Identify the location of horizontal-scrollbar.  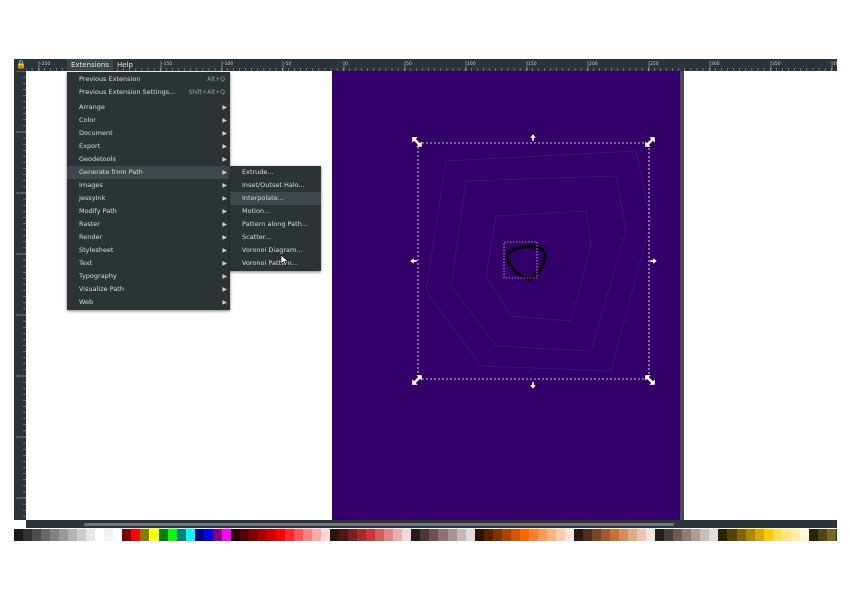
(431, 524).